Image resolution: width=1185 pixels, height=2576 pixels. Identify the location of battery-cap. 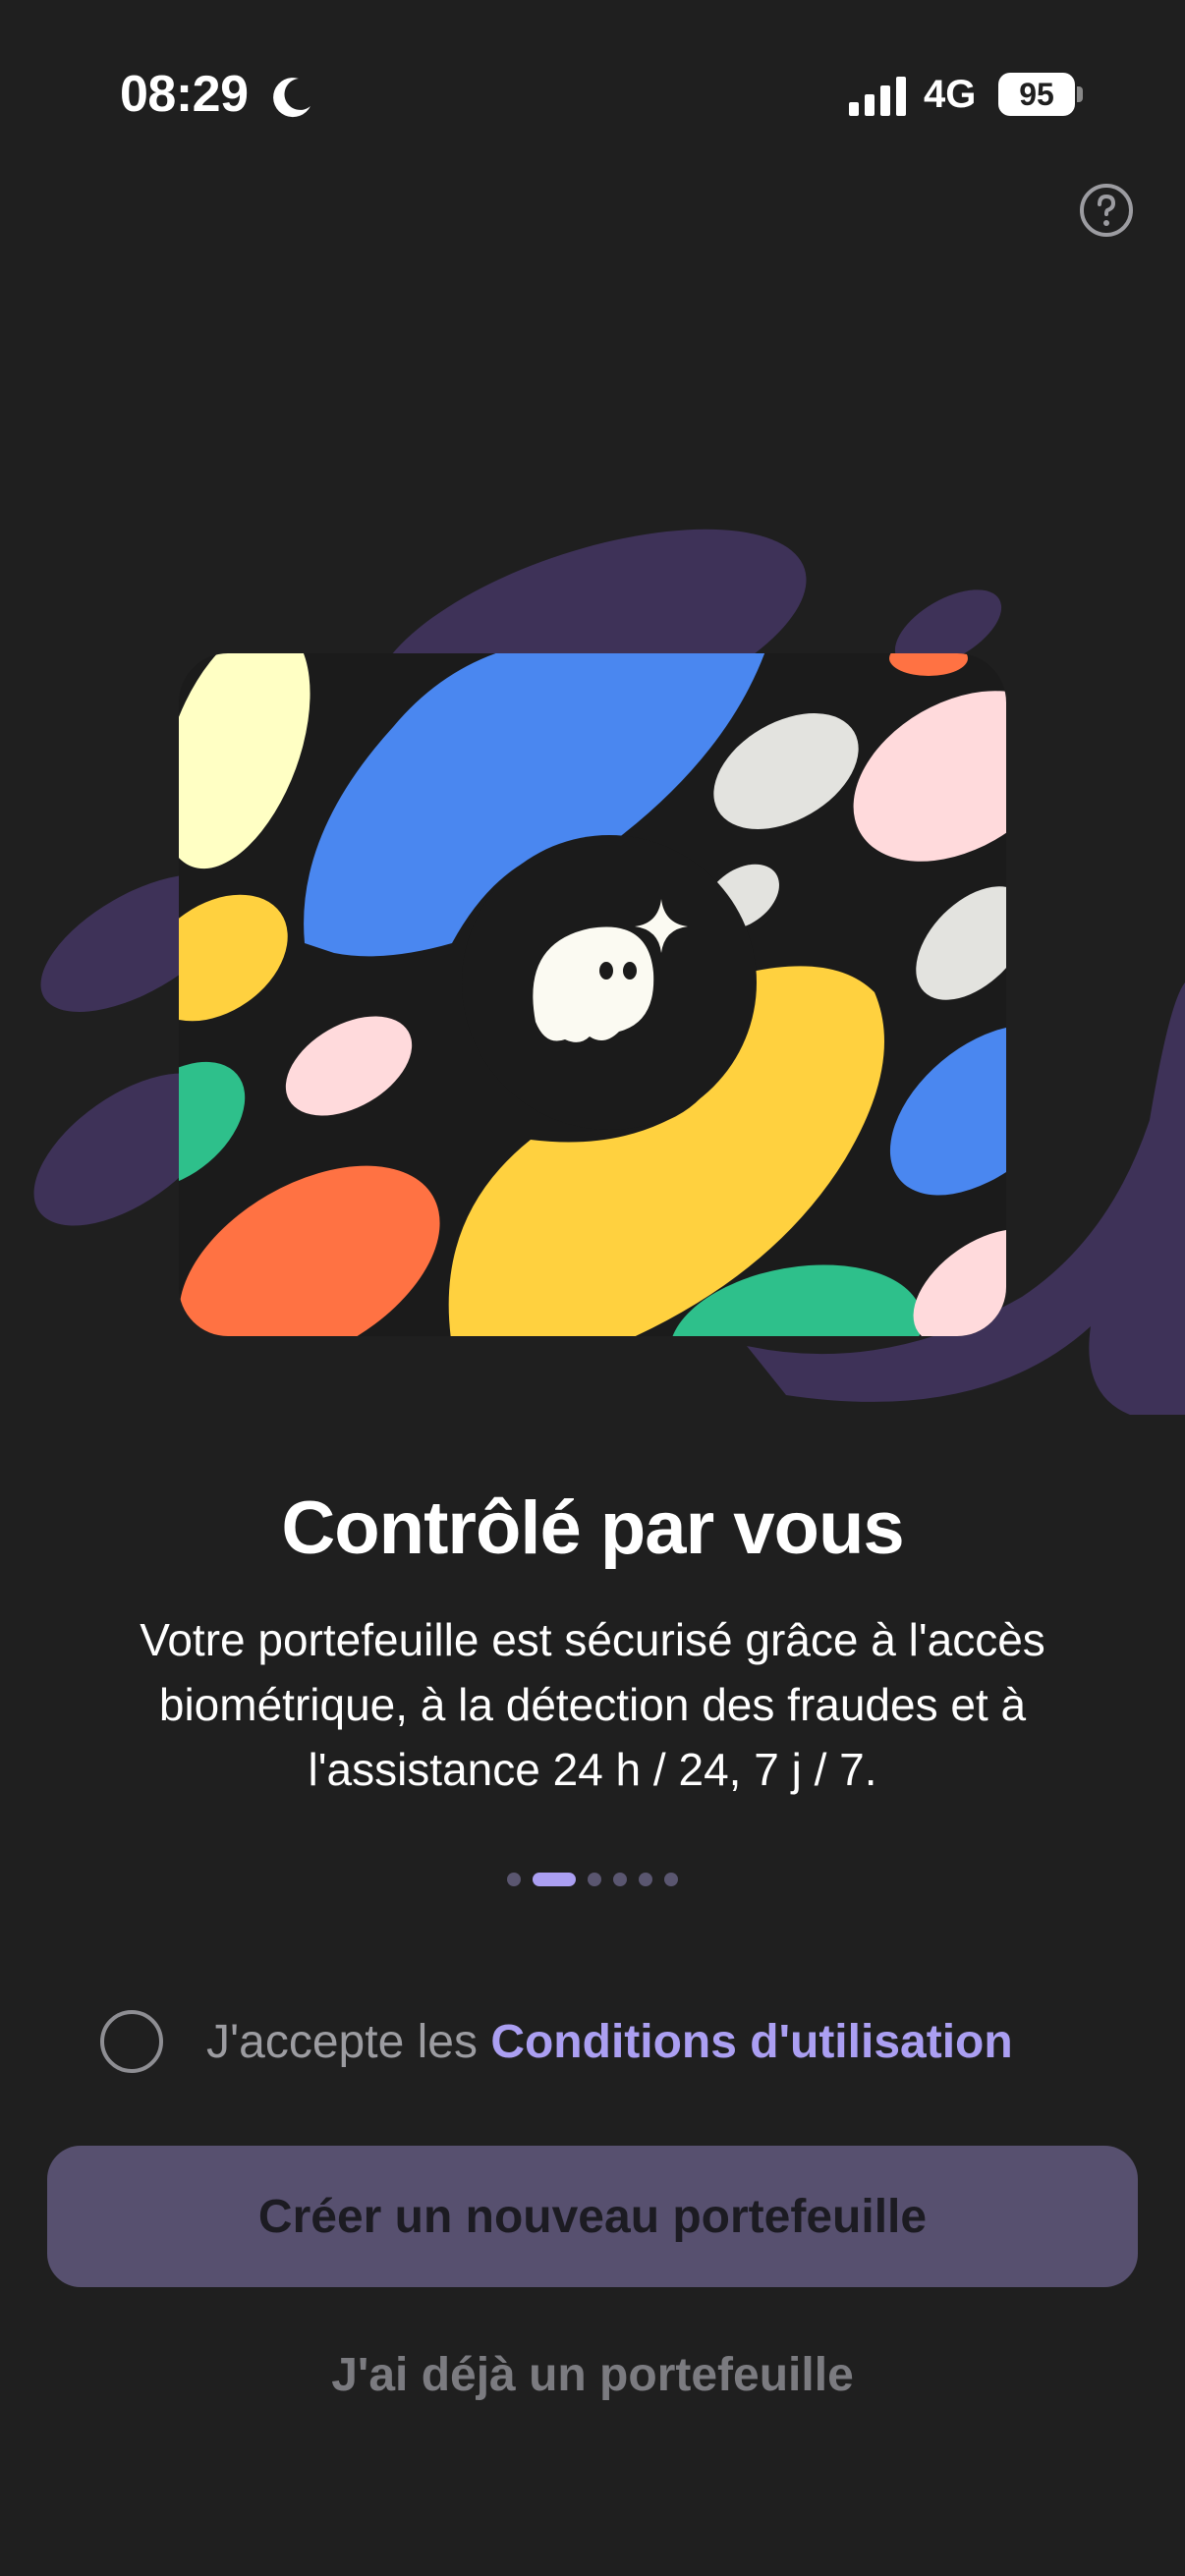
(1080, 94).